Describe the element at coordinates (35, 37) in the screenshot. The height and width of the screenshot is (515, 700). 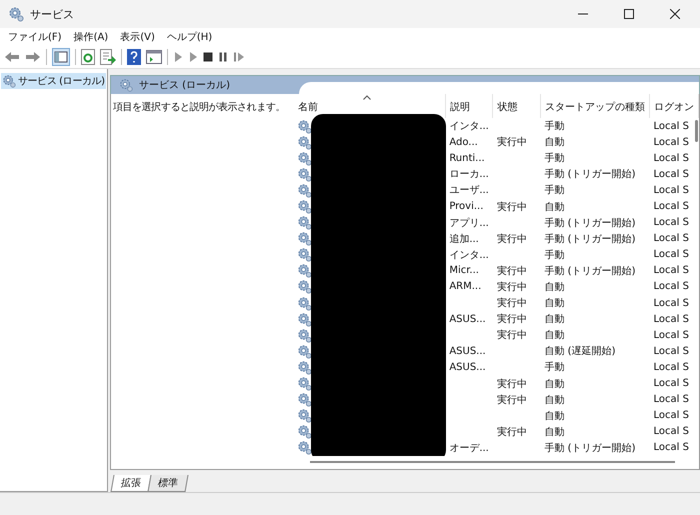
I see `menu-item: ファイル(F)` at that location.